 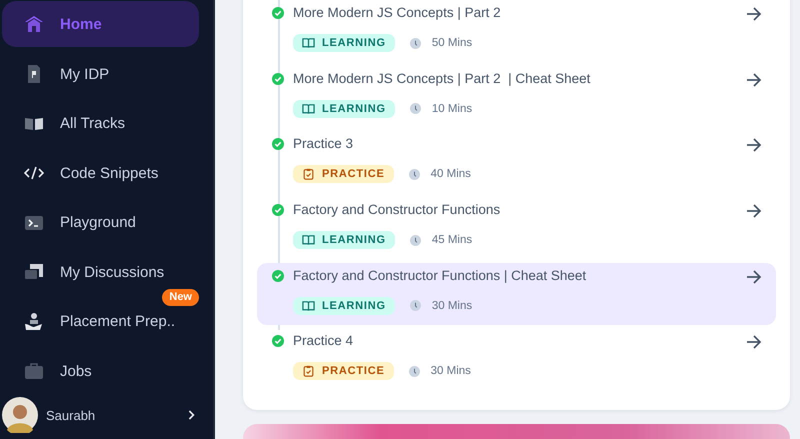 What do you see at coordinates (516, 228) in the screenshot?
I see `lesson-item: Factory and Constructor Functions LEARNING 45 Mins` at bounding box center [516, 228].